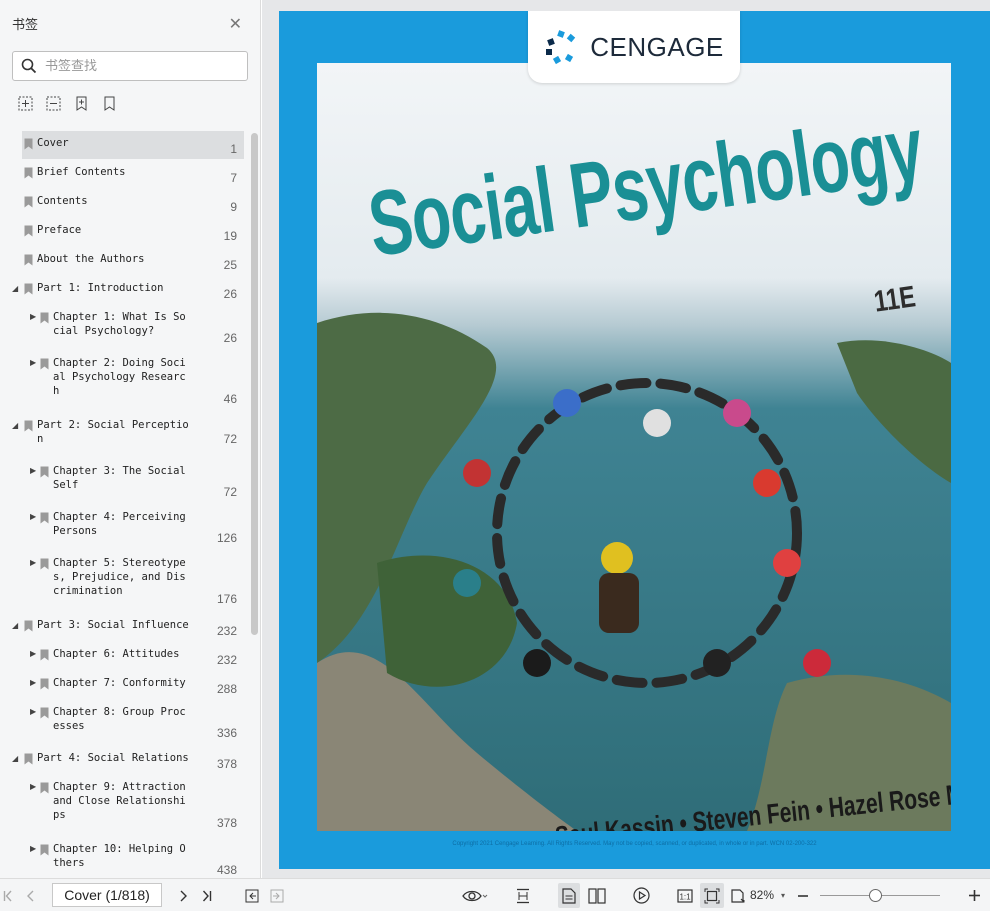  I want to click on bookmark-item: ▶ Chapter 10: Helping O thers 438, so click(123, 856).